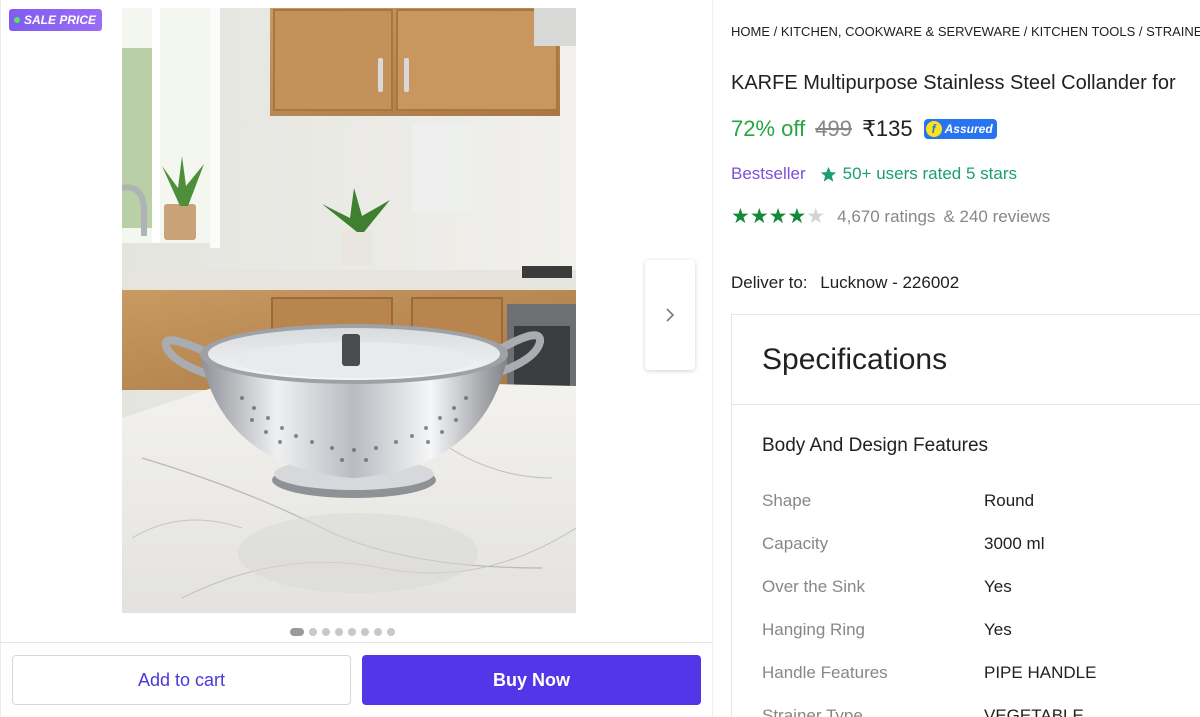 This screenshot has width=1200, height=717. What do you see at coordinates (825, 672) in the screenshot?
I see `spec-key: Handle Features` at bounding box center [825, 672].